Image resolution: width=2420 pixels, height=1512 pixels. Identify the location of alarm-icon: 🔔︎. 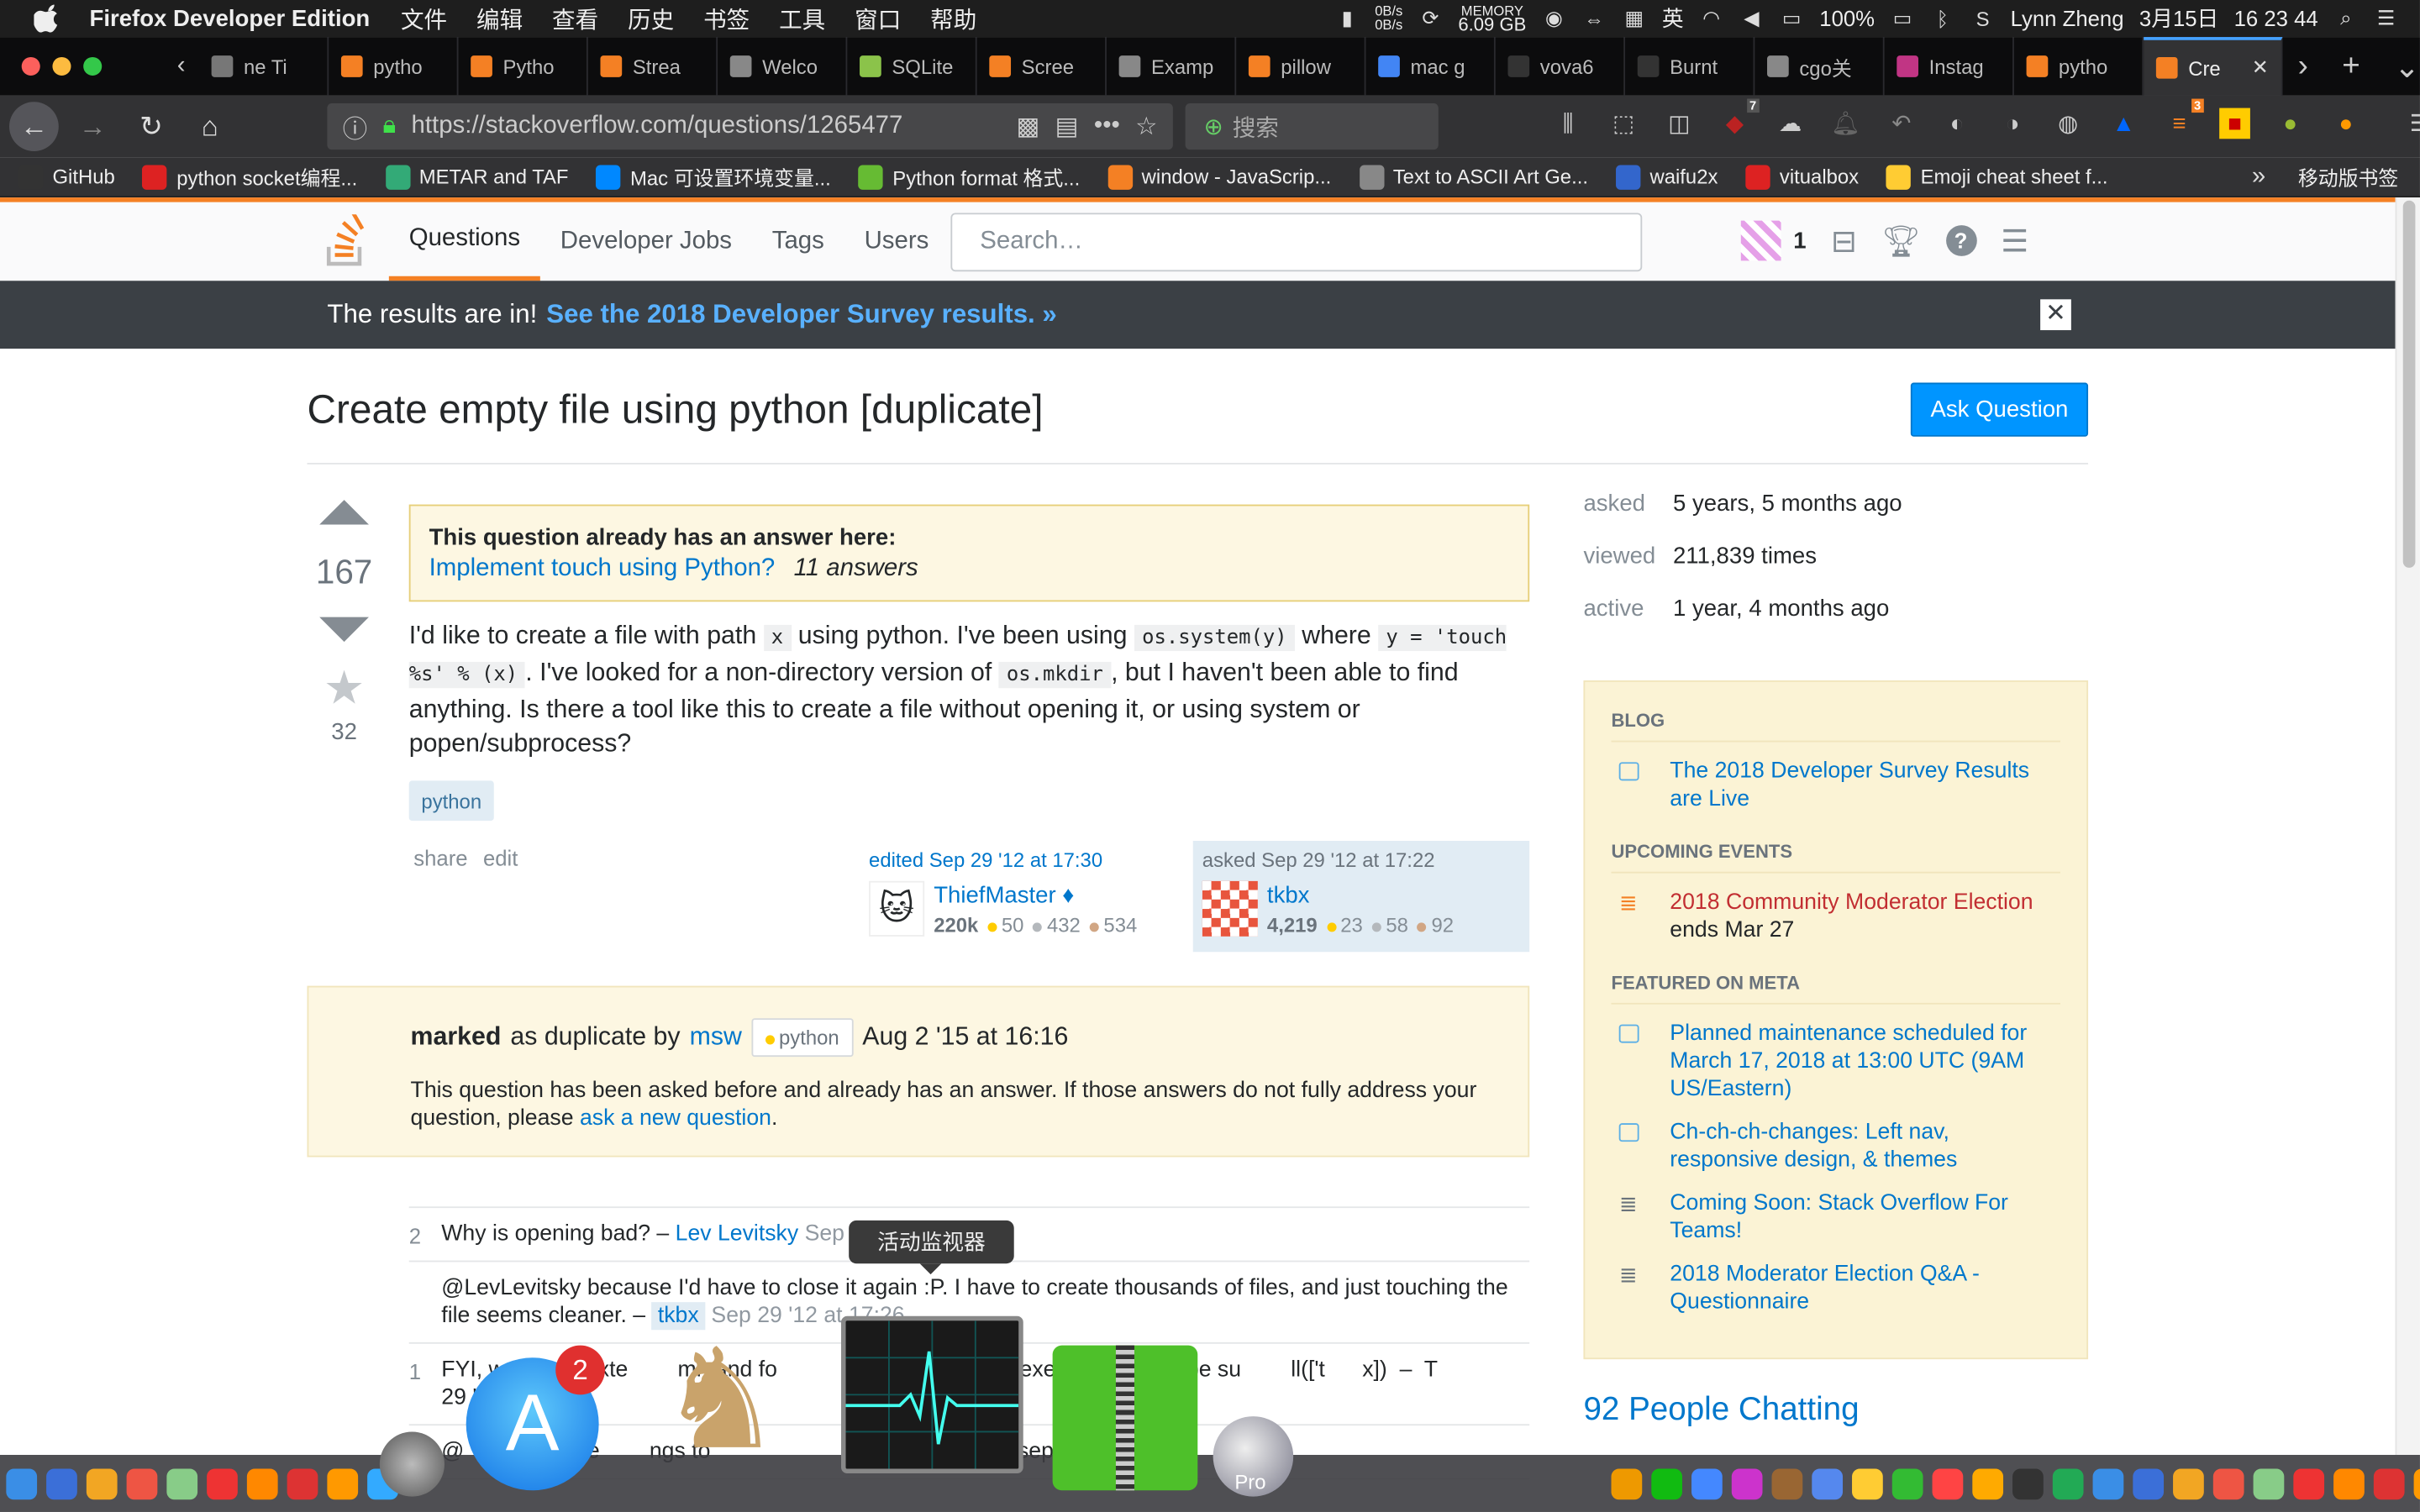
(1846, 123).